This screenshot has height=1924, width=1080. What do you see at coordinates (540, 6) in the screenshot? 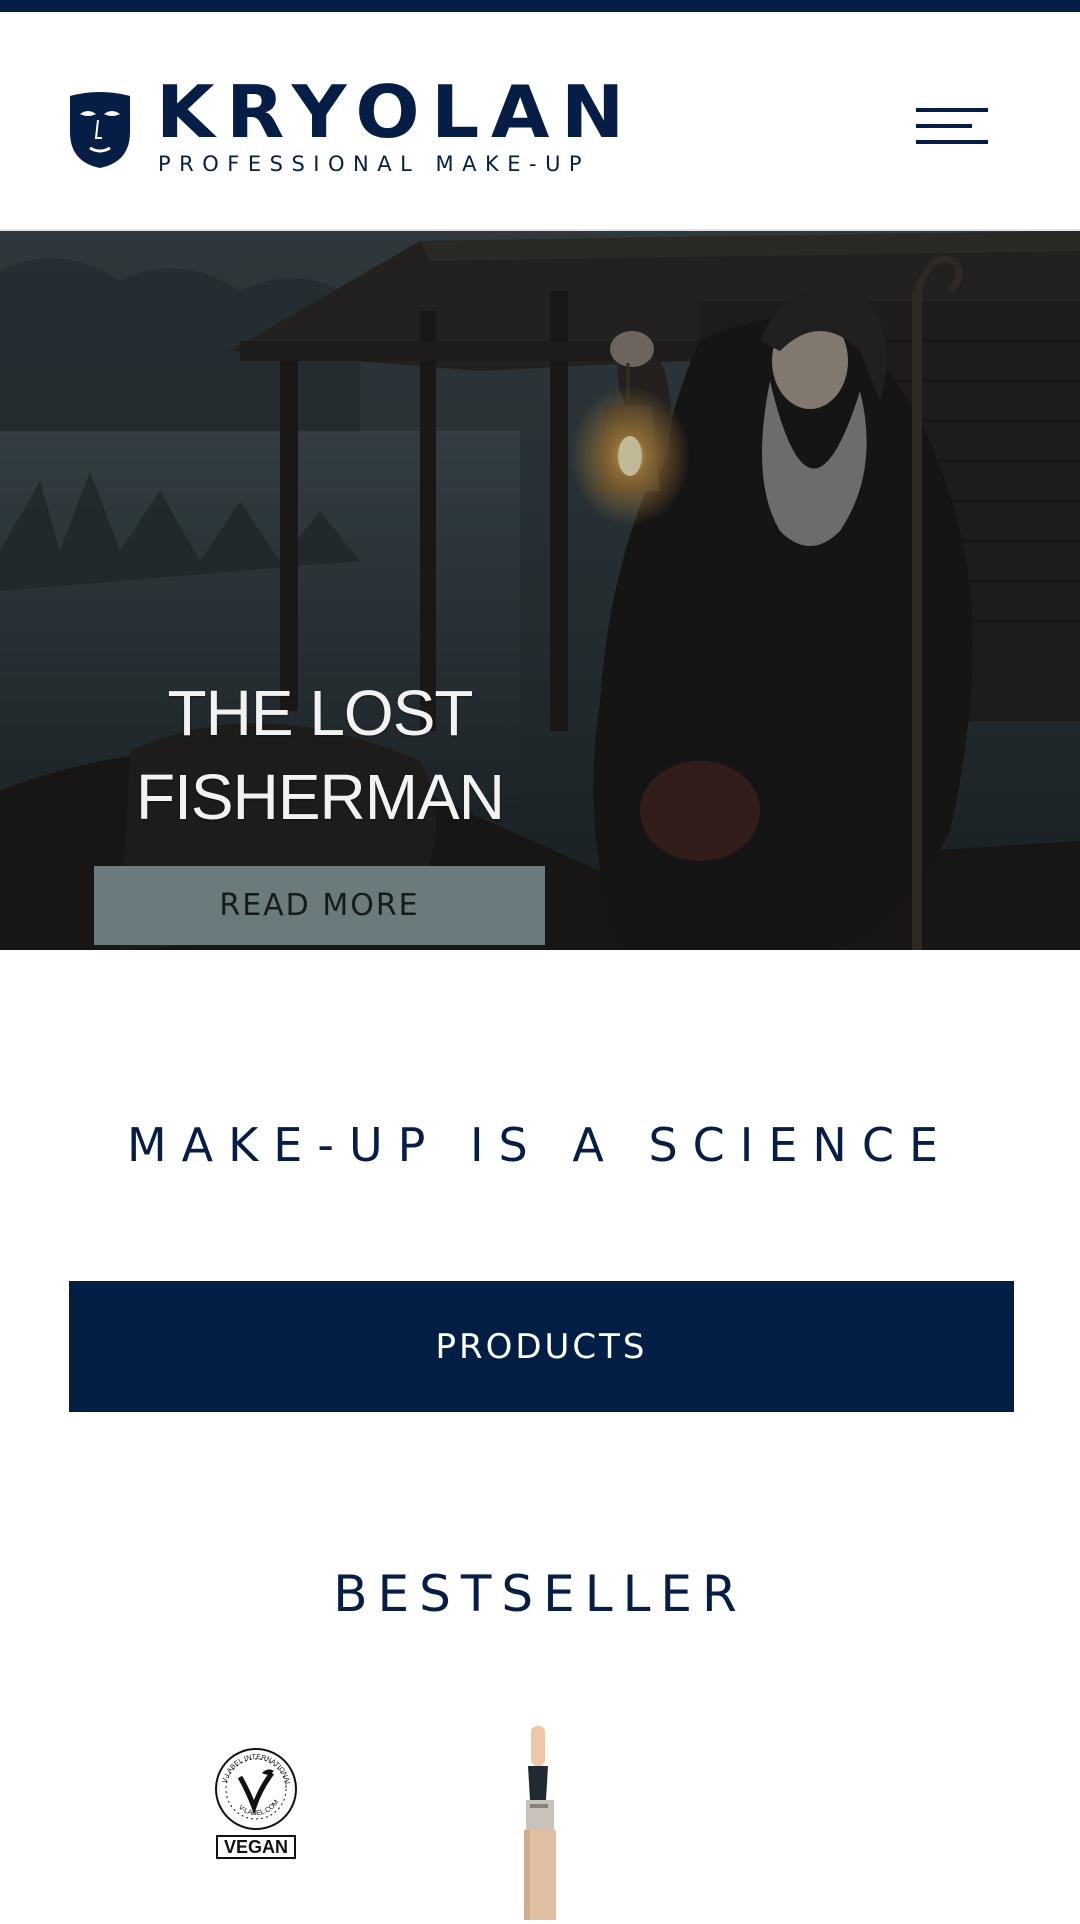
I see `top-accent-bar` at bounding box center [540, 6].